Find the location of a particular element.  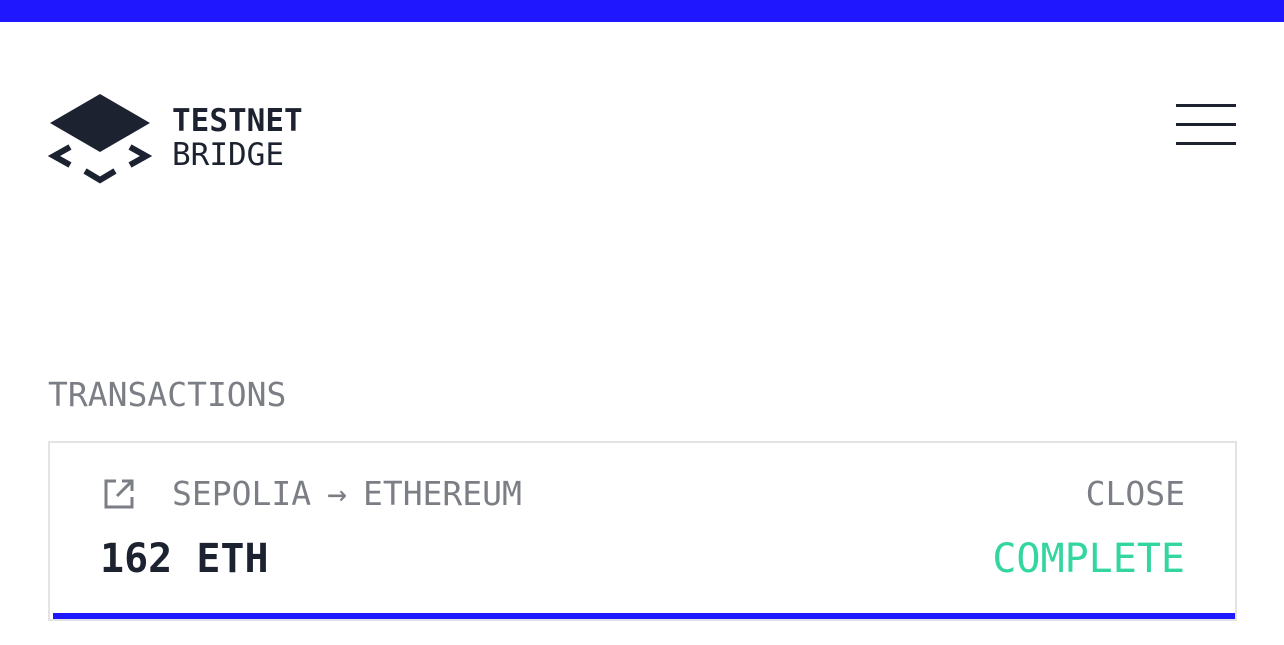

logo-line-1: TESTNET is located at coordinates (237, 121).